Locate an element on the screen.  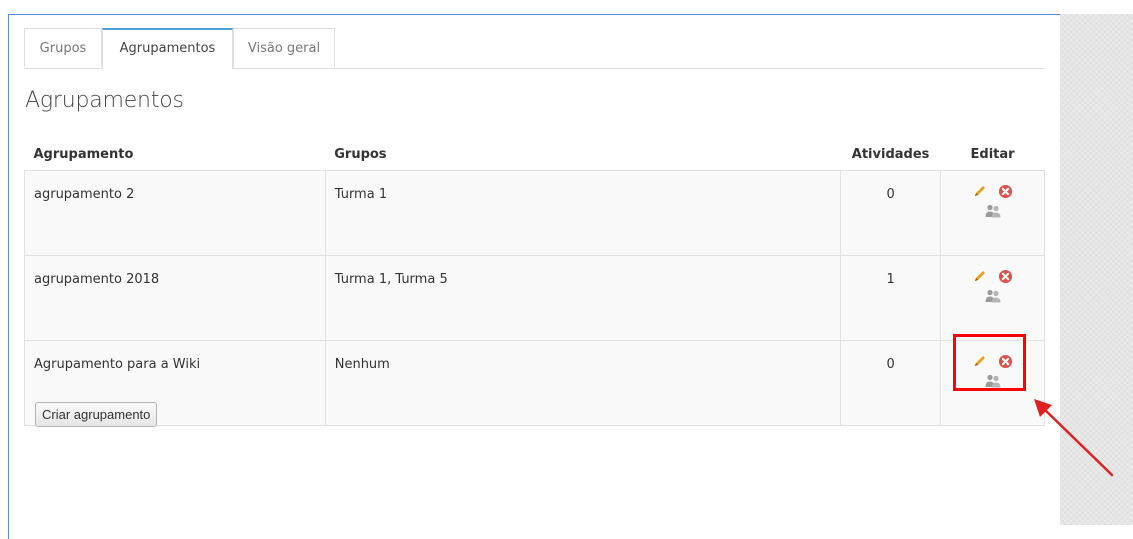
header-atividades: Atividades is located at coordinates (890, 154).